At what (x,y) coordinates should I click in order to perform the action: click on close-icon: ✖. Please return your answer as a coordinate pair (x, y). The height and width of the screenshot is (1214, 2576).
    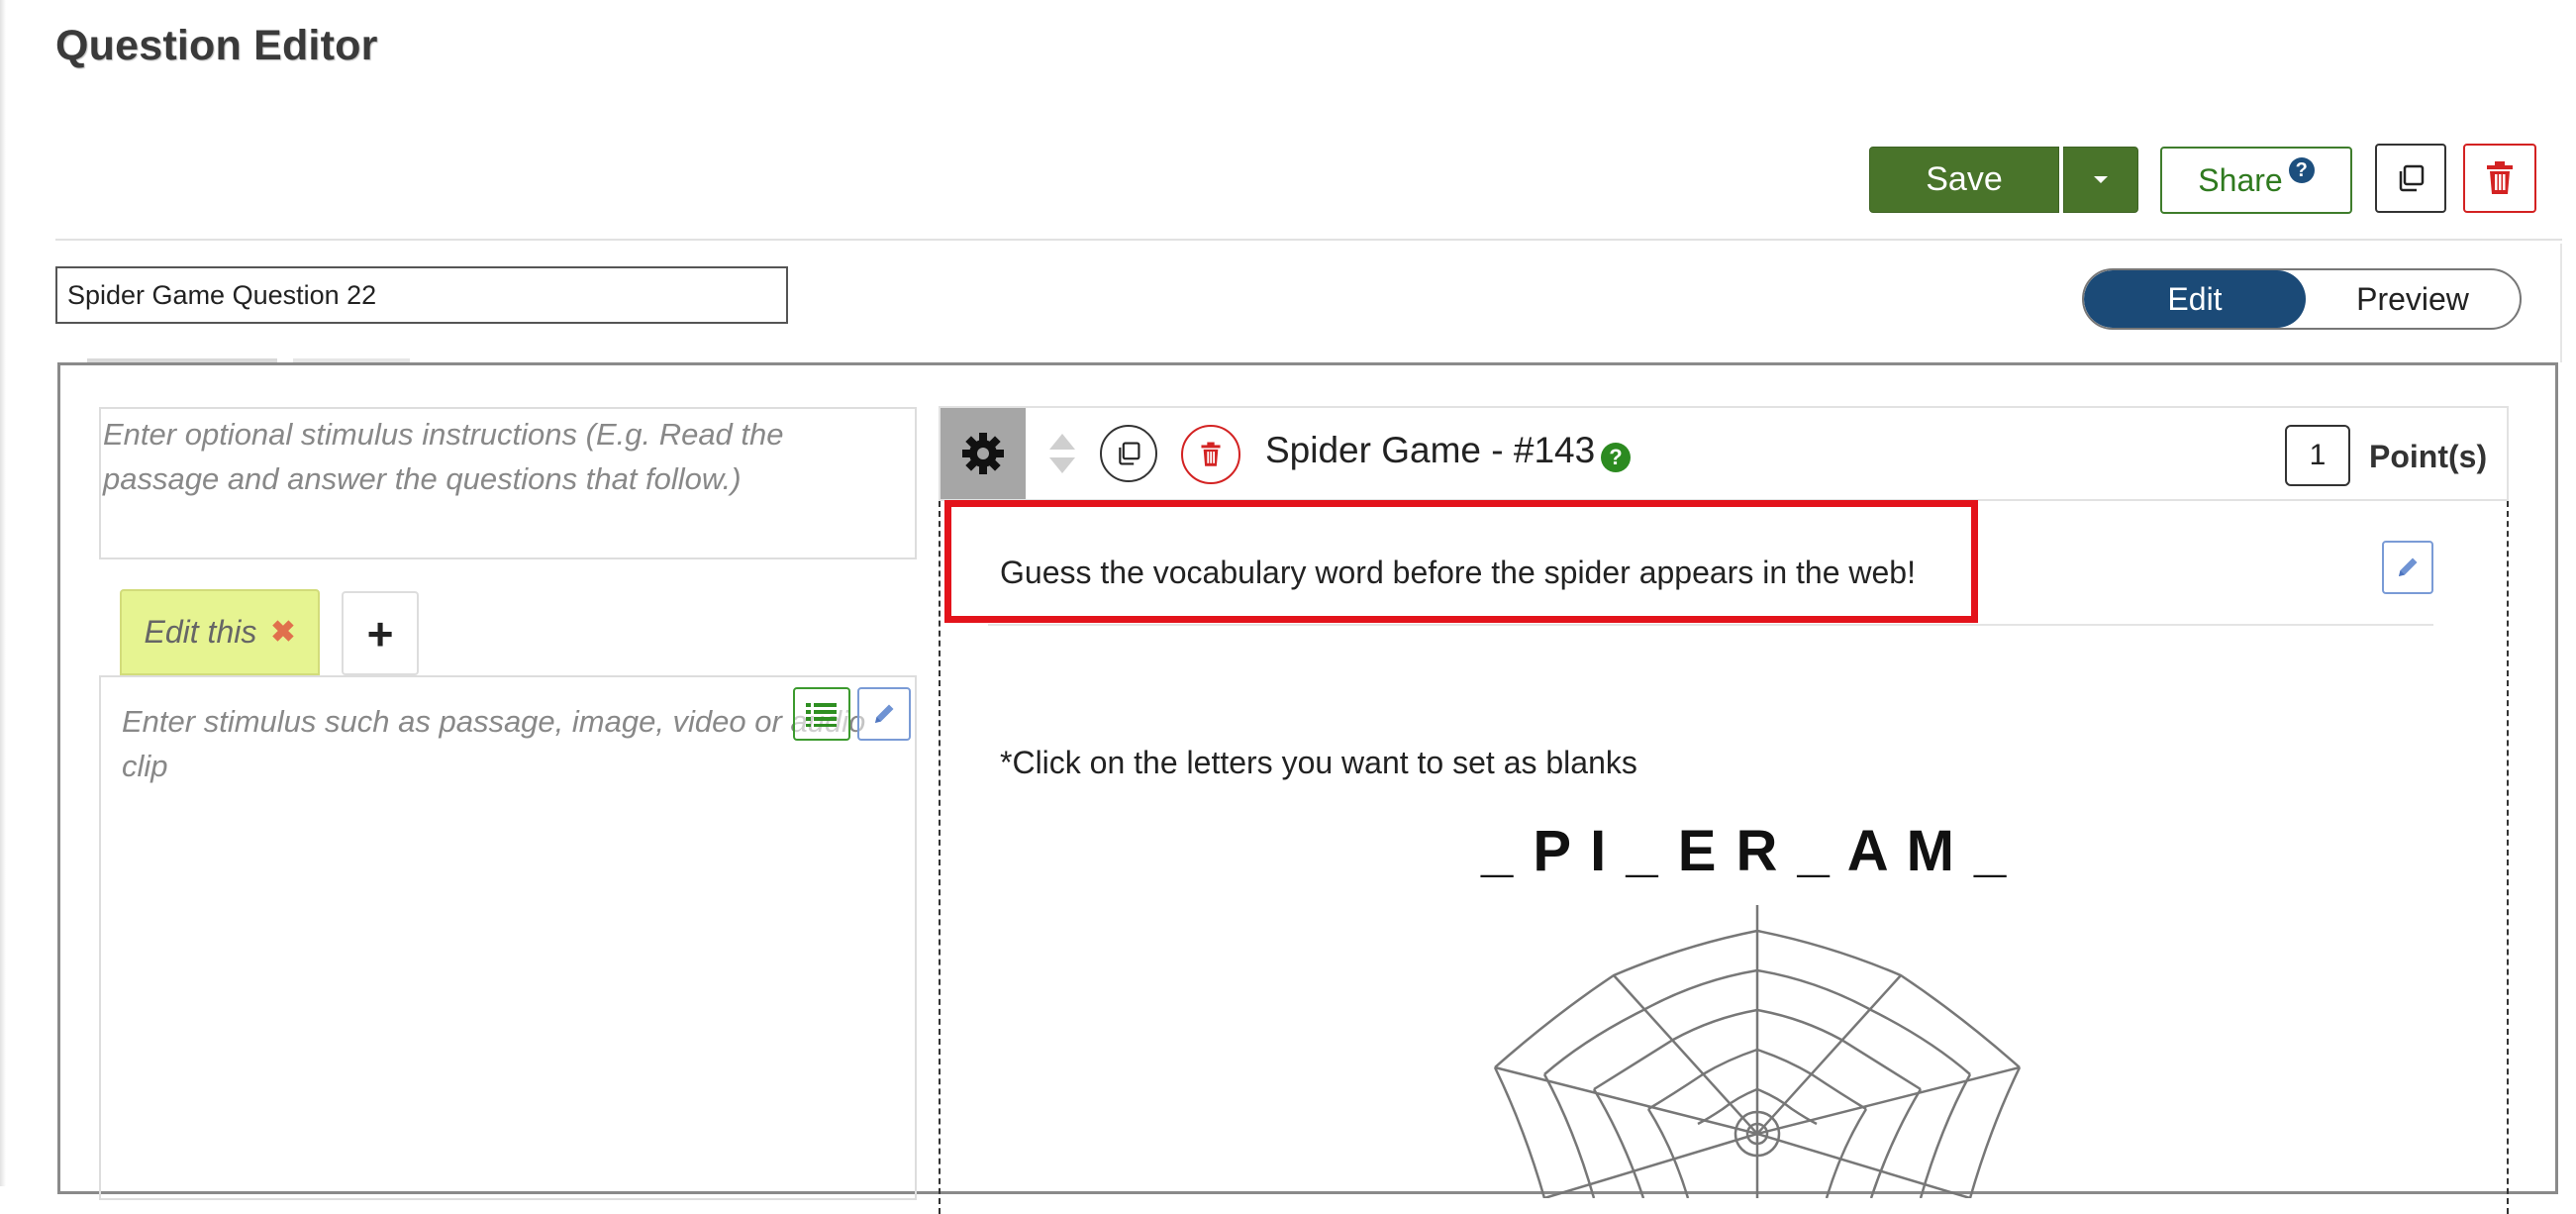
    Looking at the image, I should click on (283, 632).